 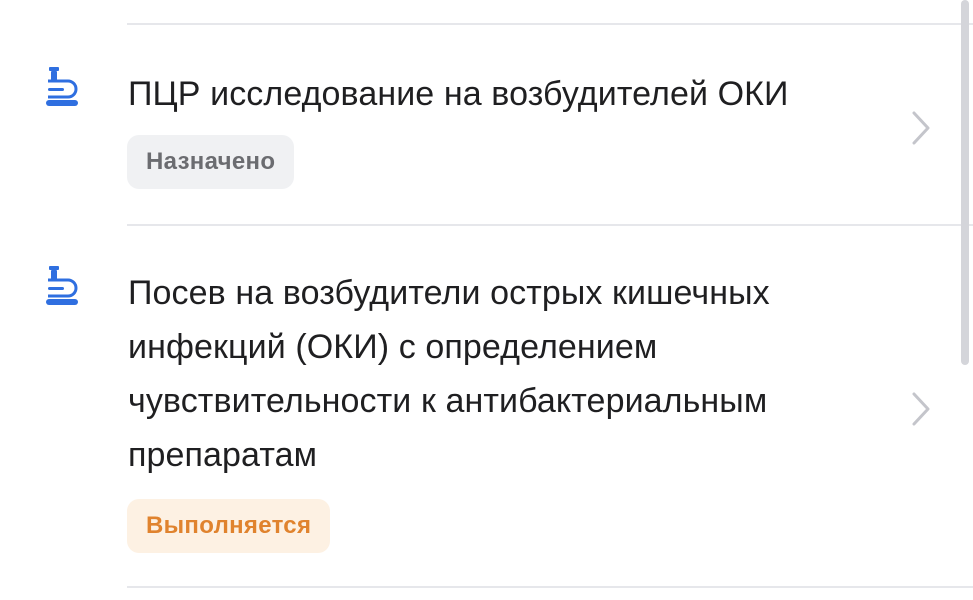 I want to click on list-divider, so click(x=550, y=587).